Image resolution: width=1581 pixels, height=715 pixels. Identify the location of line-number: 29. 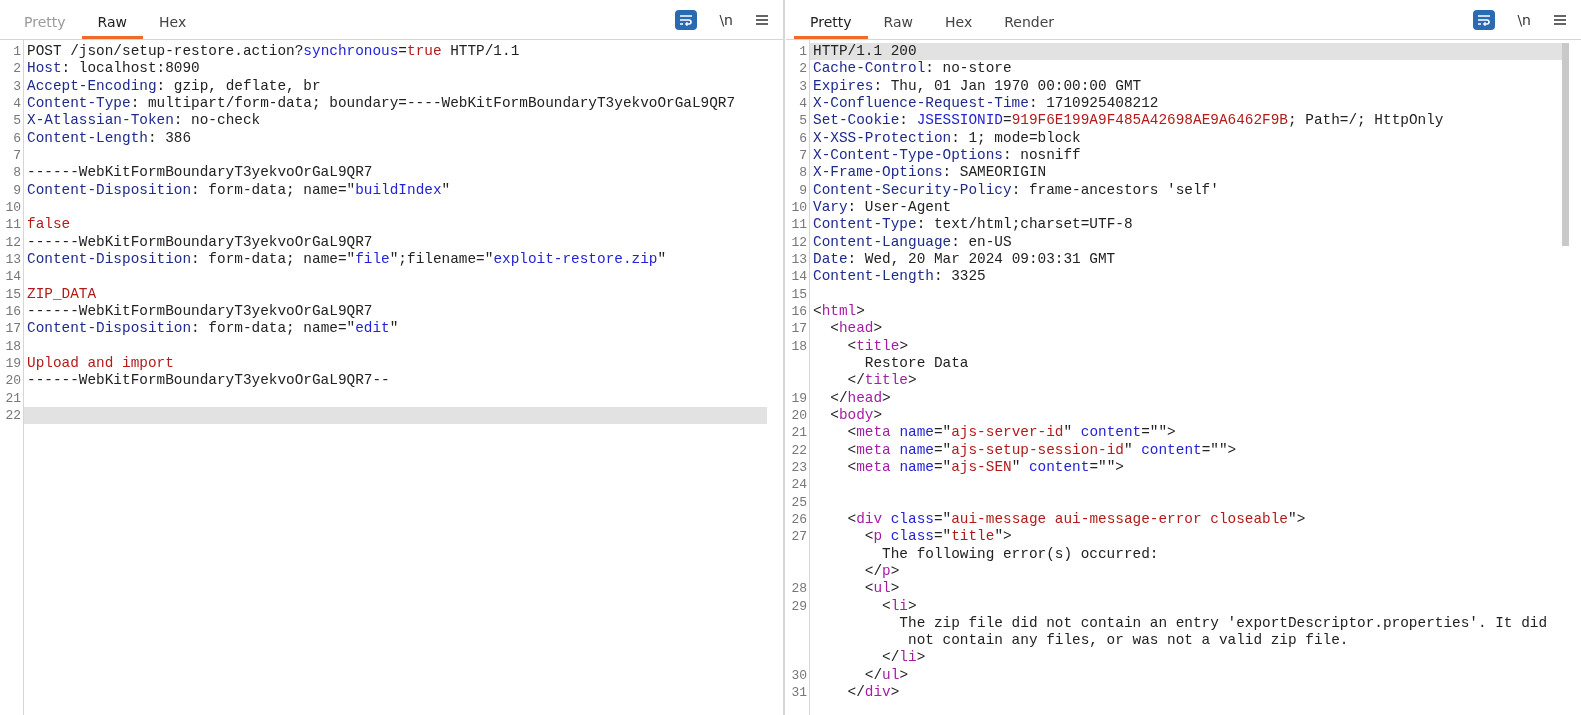
(799, 606).